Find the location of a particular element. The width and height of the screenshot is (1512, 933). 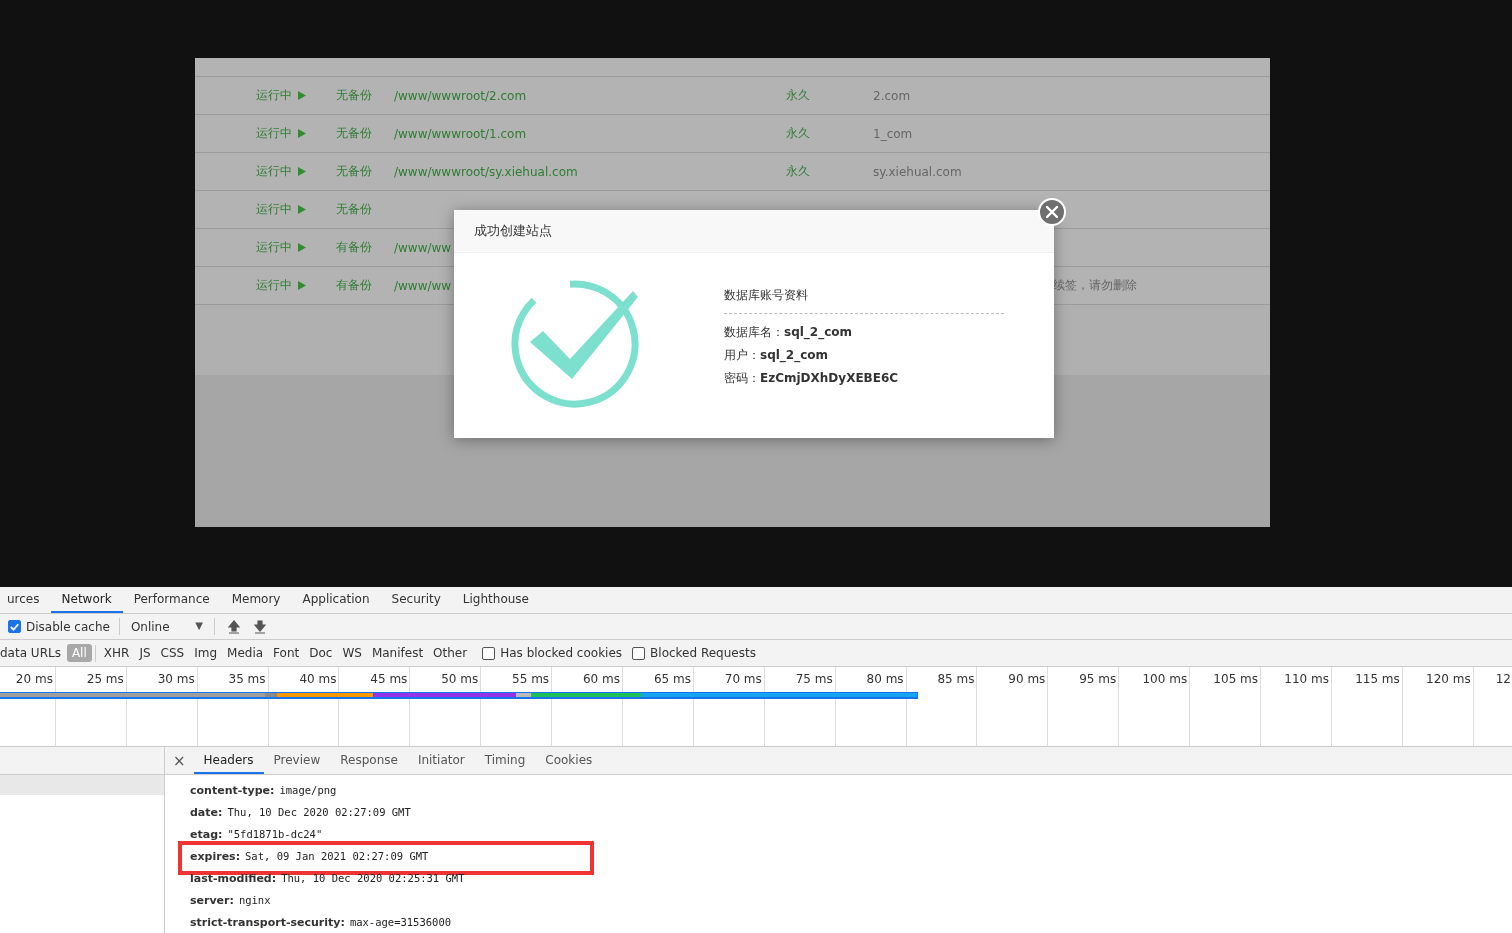

tick-label: 65 ms is located at coordinates (672, 680).